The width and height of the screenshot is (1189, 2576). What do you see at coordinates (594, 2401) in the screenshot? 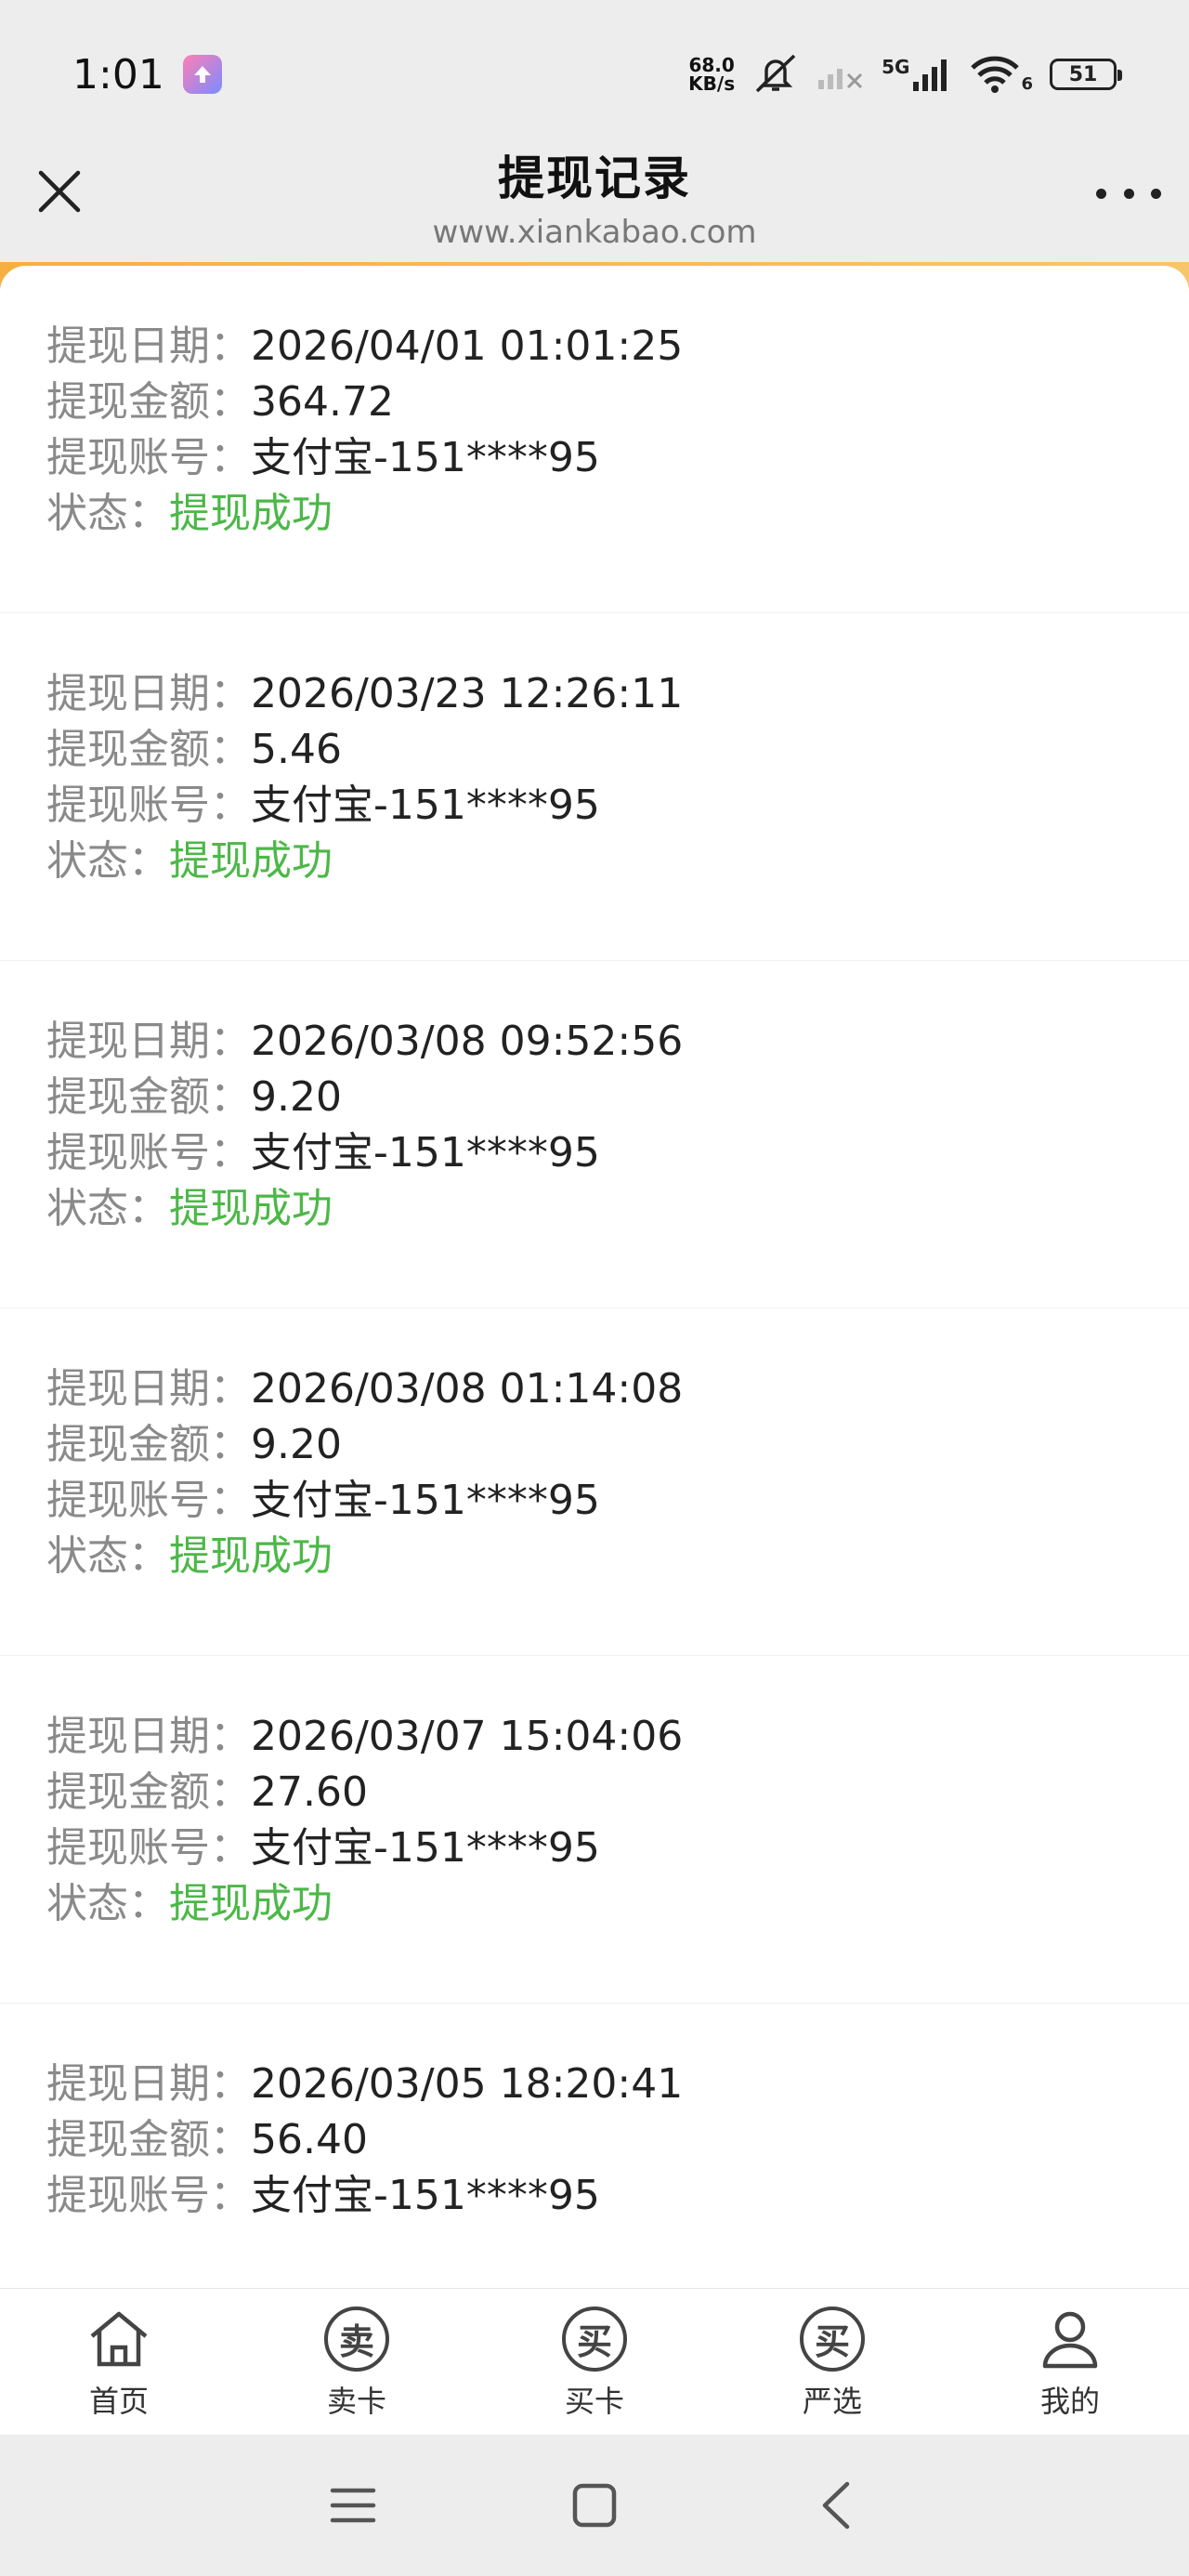
I see `nav-label: 买卡` at bounding box center [594, 2401].